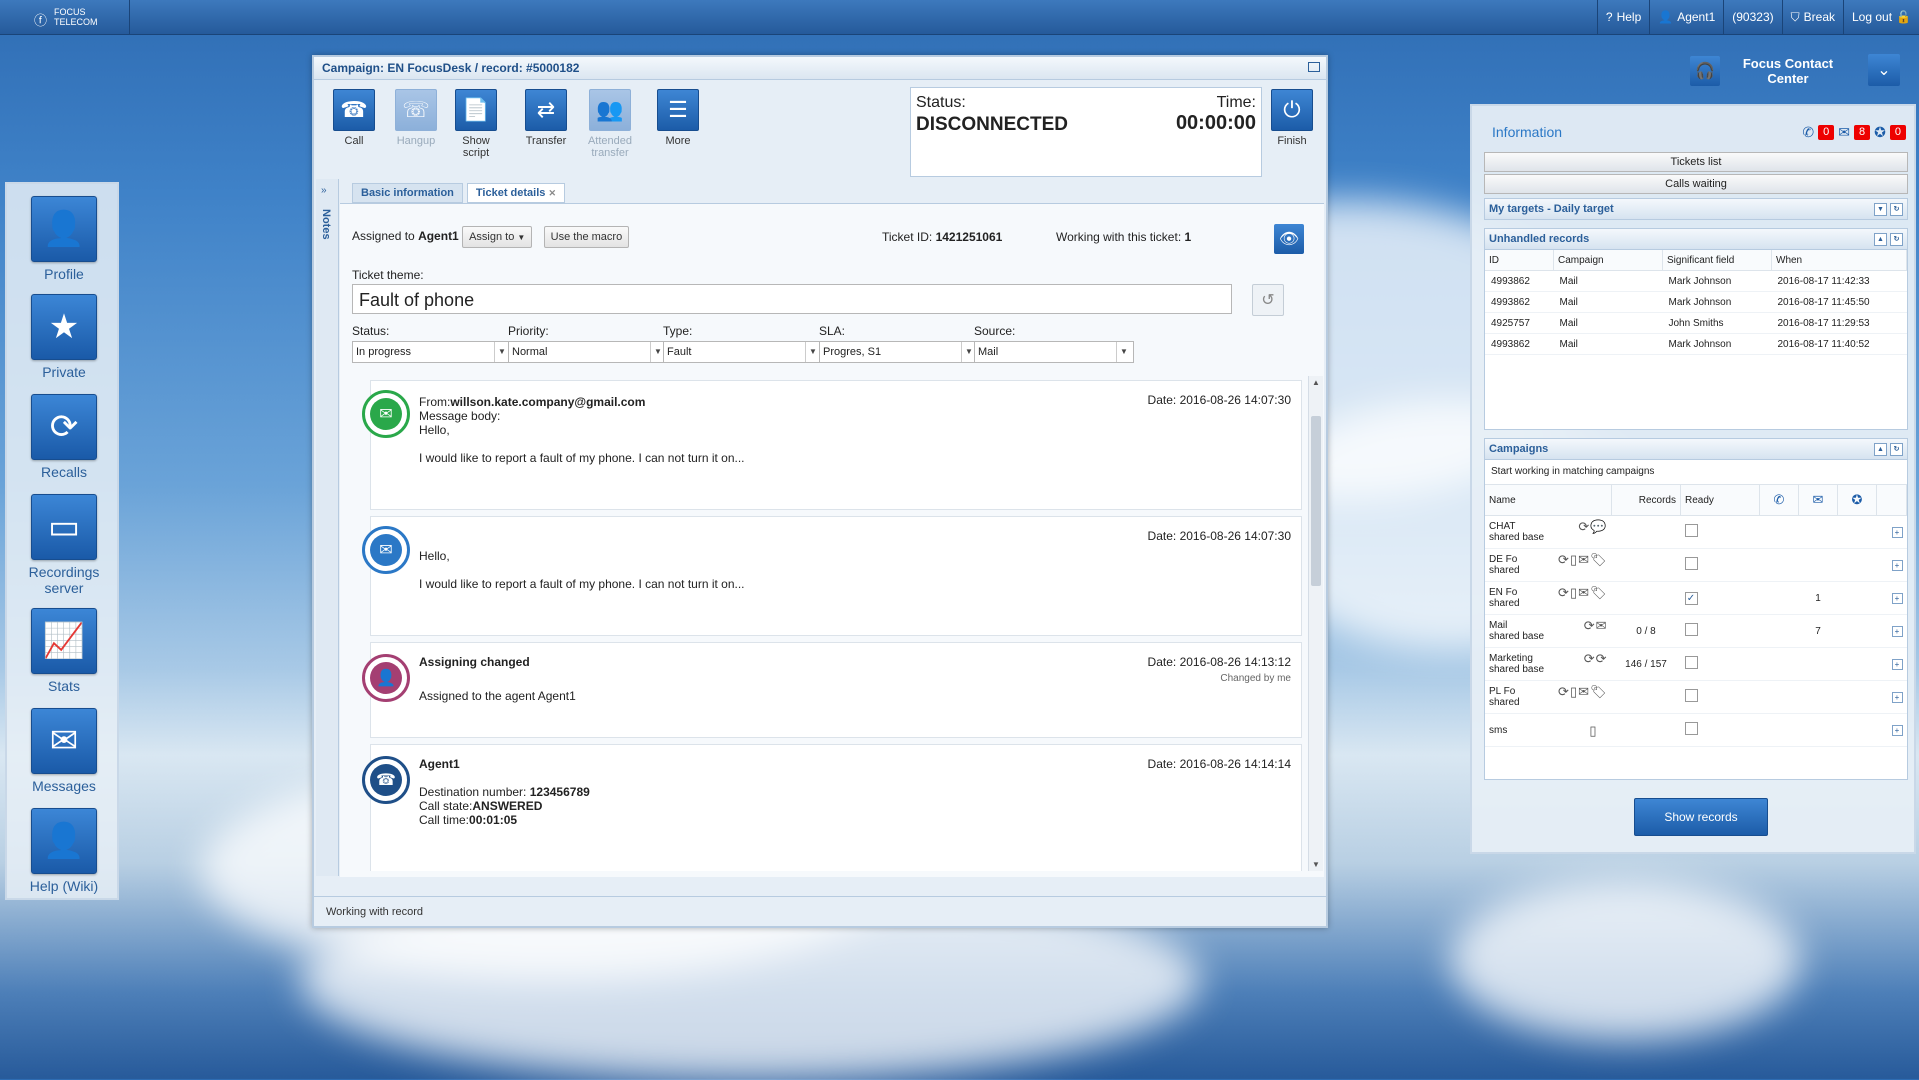 This screenshot has width=1919, height=1080. What do you see at coordinates (1314, 67) in the screenshot?
I see `maximize-icon` at bounding box center [1314, 67].